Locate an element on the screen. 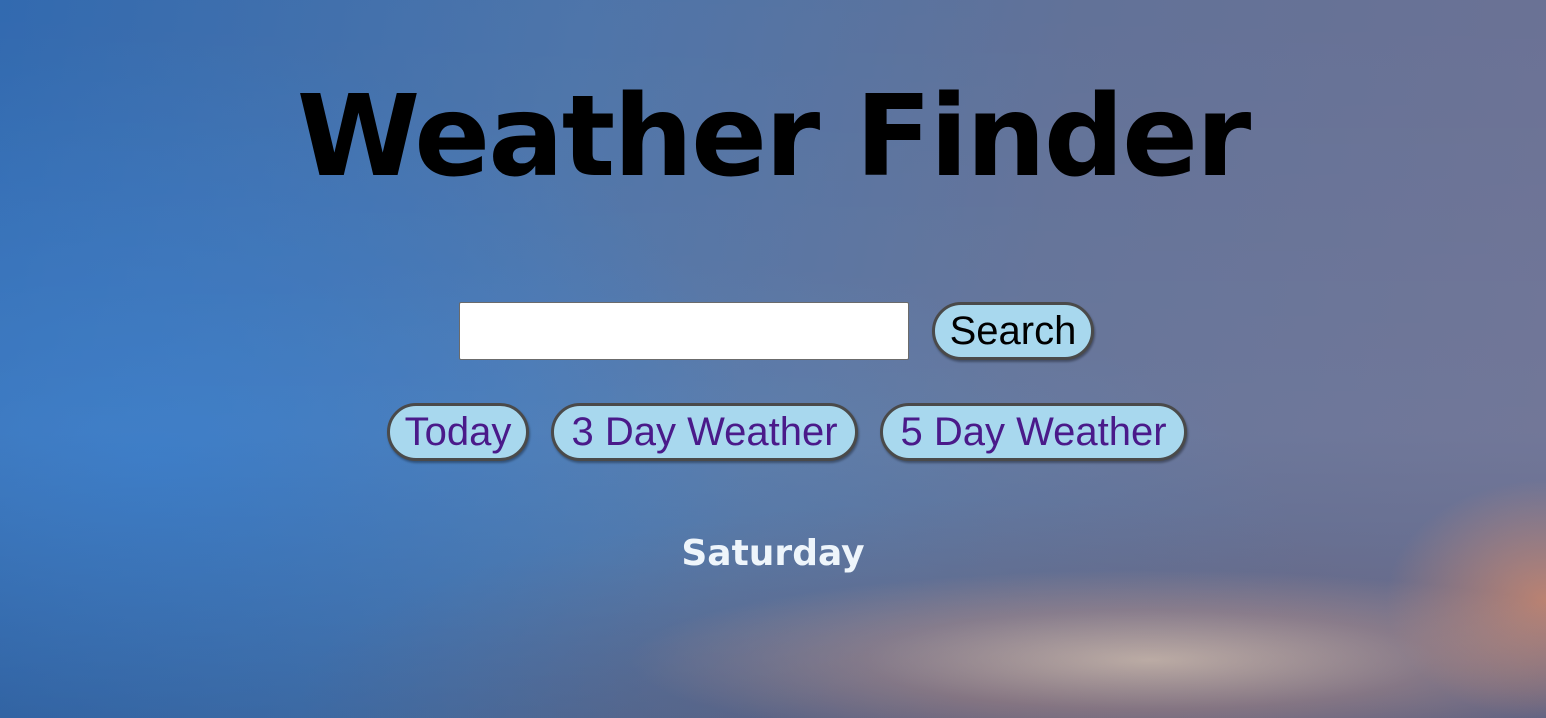 This screenshot has width=1546, height=718. today-button: Today is located at coordinates (458, 432).